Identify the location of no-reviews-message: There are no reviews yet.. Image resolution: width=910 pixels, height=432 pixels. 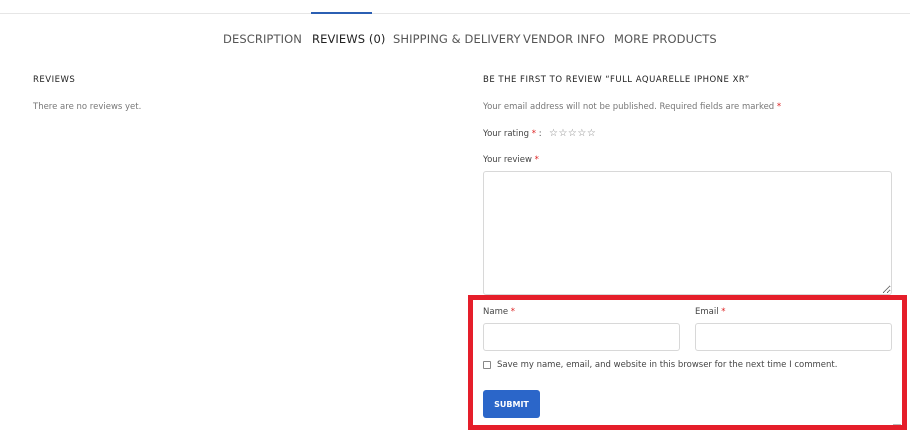
(87, 107).